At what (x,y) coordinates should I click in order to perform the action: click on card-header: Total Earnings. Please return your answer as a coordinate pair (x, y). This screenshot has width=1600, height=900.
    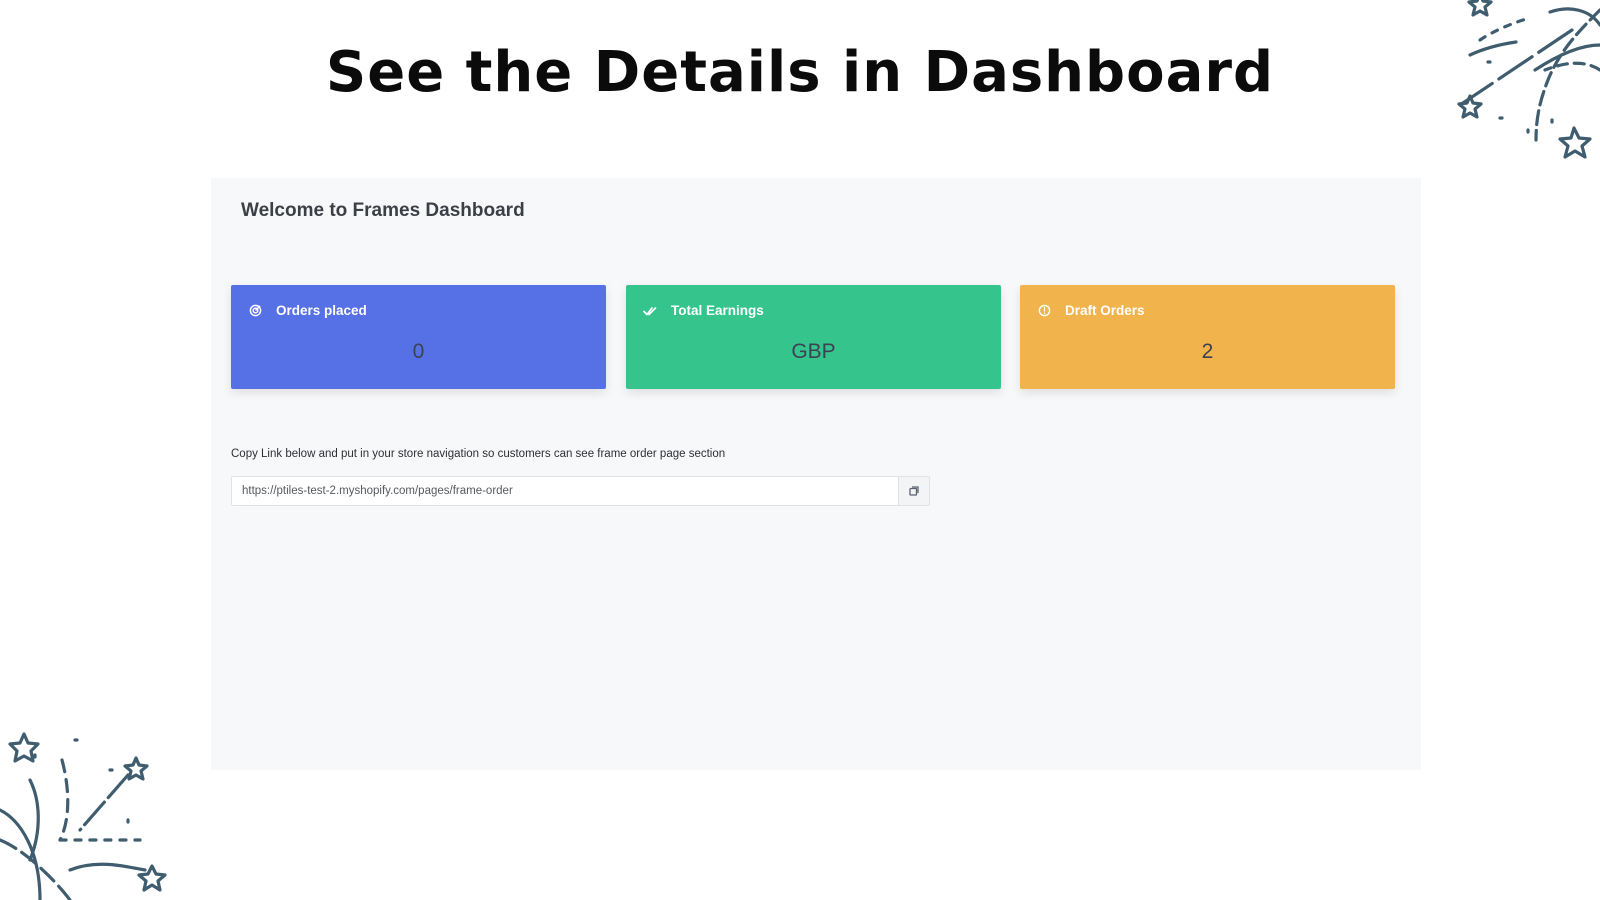
    Looking at the image, I should click on (703, 310).